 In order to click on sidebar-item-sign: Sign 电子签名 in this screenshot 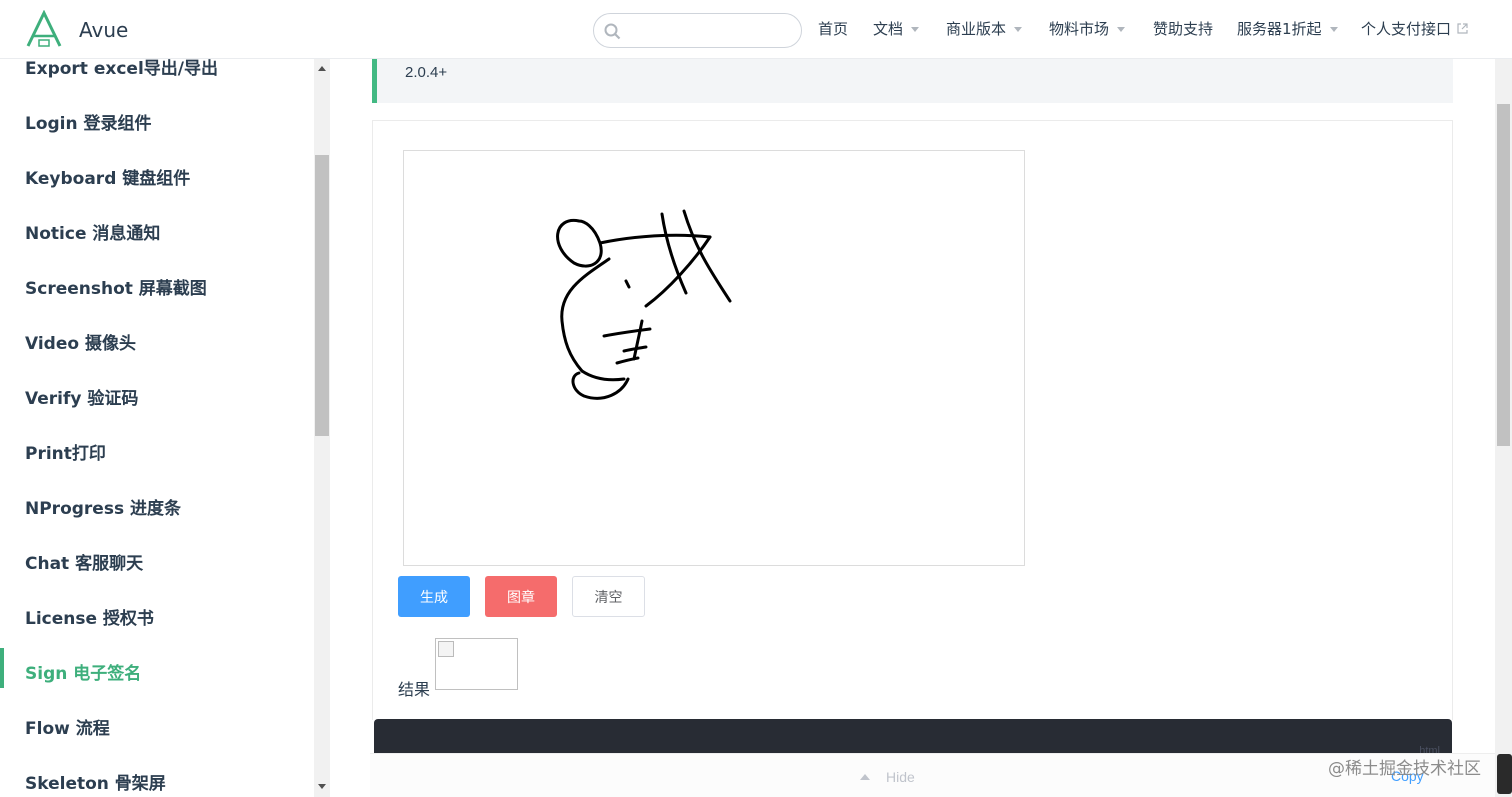, I will do `click(83, 671)`.